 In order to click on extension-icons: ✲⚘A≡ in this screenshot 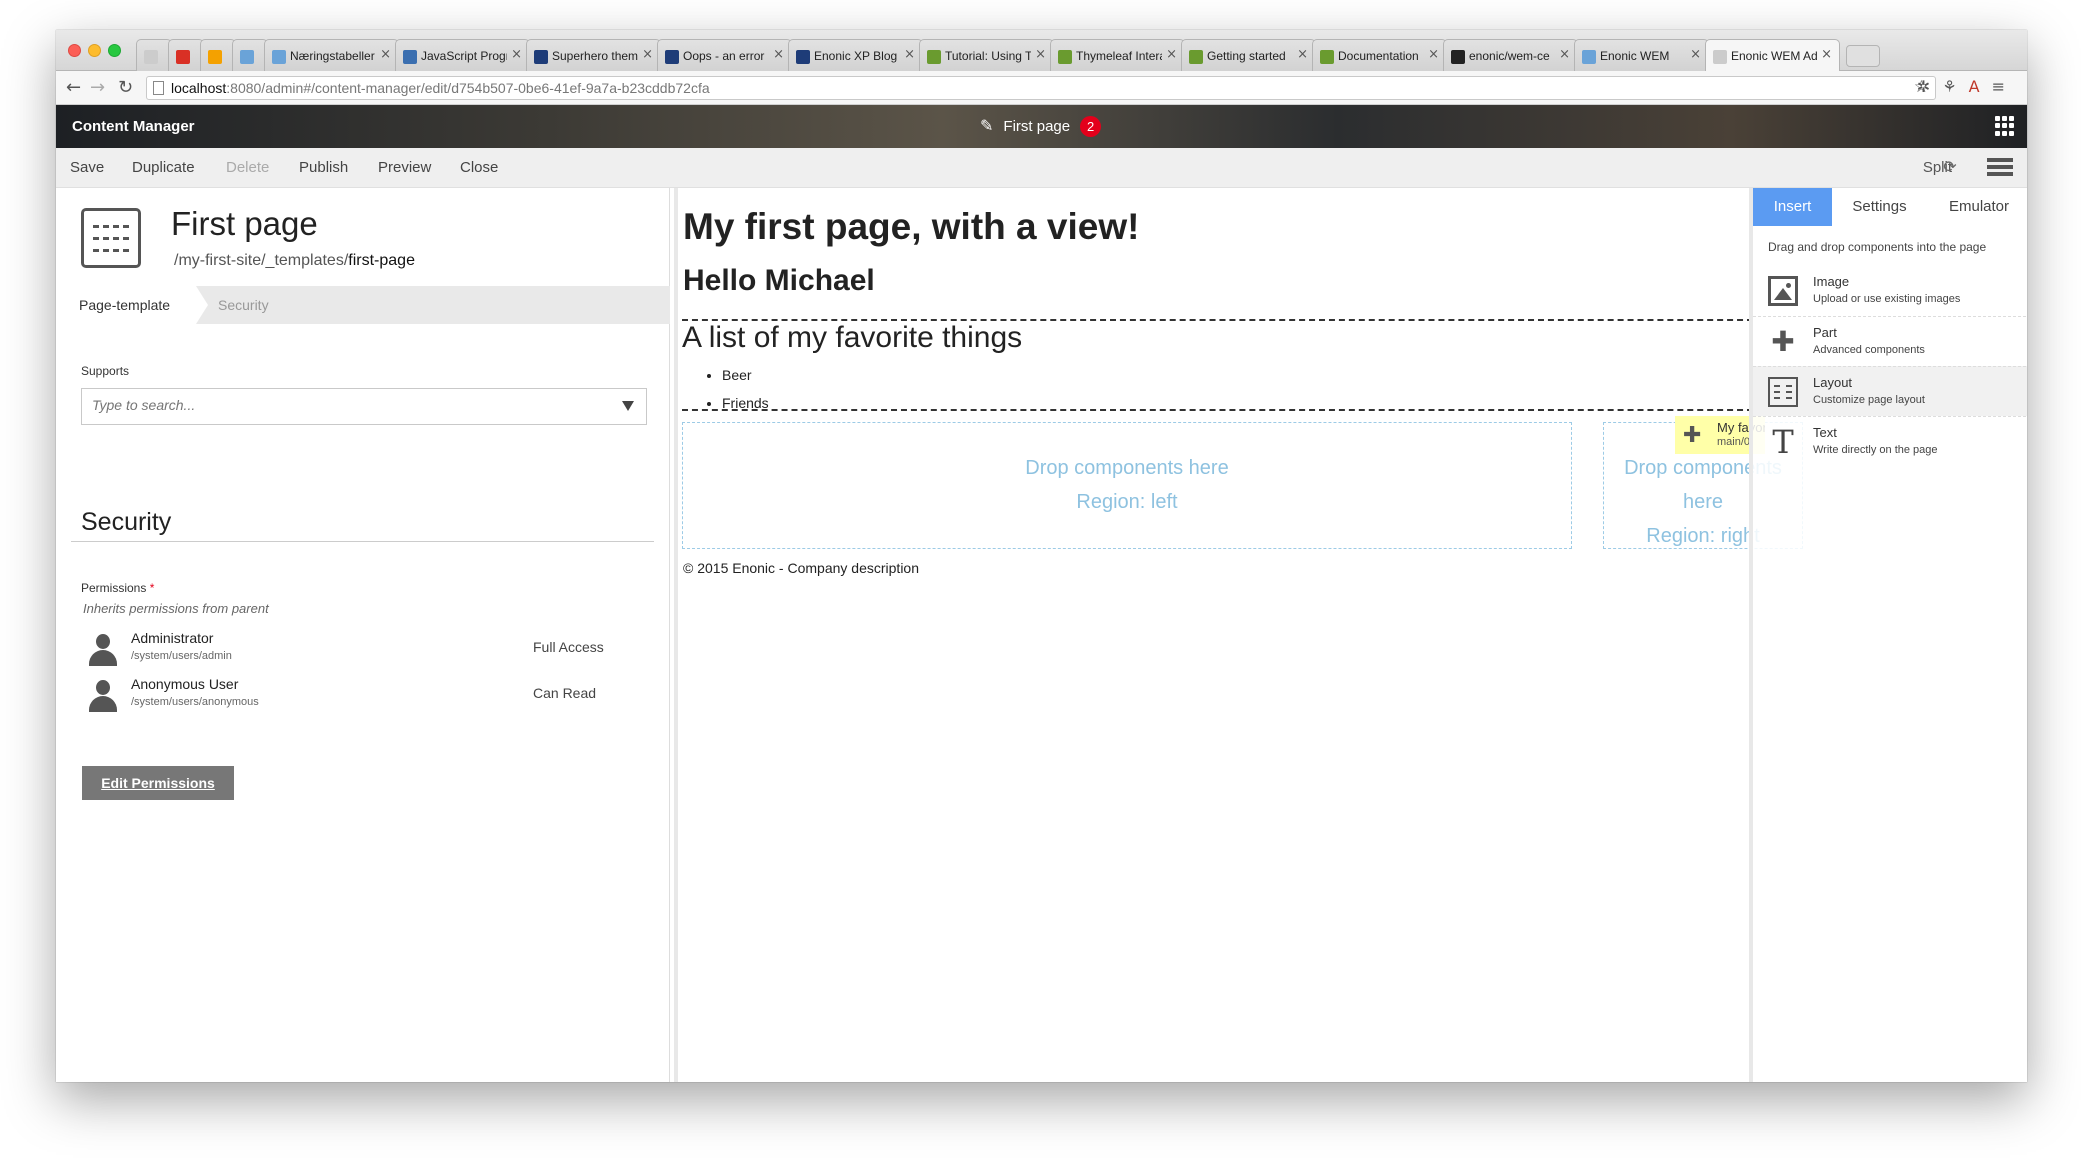, I will do `click(1967, 86)`.